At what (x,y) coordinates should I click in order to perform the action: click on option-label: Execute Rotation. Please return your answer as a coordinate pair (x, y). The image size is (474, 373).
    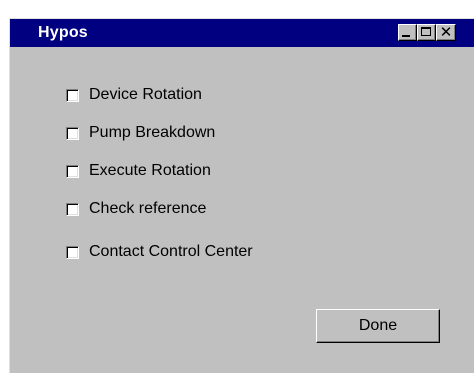
    Looking at the image, I should click on (150, 170).